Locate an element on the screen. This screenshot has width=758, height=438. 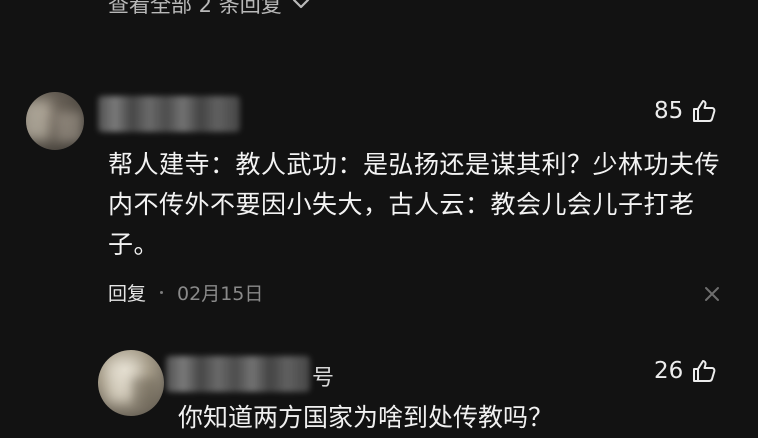
comment-date: 02月15日 is located at coordinates (220, 294).